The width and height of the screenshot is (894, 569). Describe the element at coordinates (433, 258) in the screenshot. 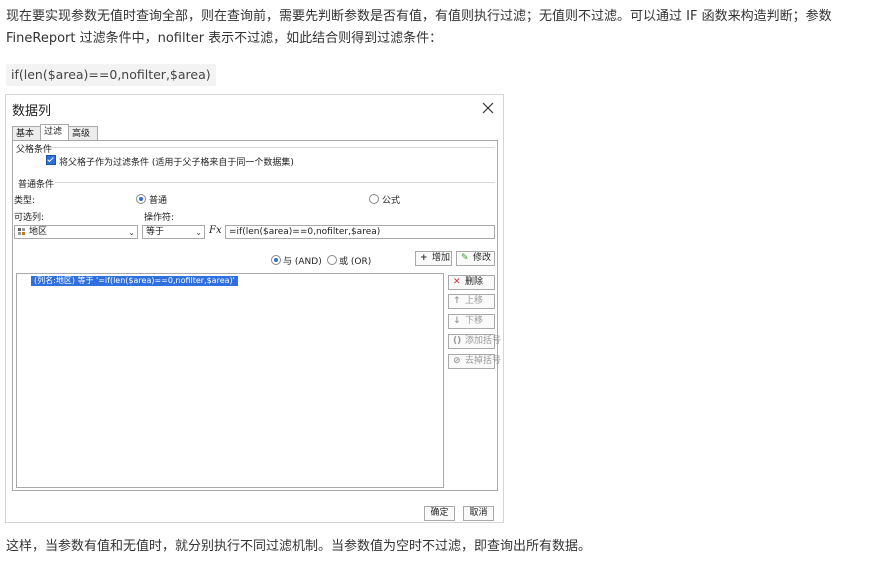

I see `add-condition-button: + 增加` at that location.